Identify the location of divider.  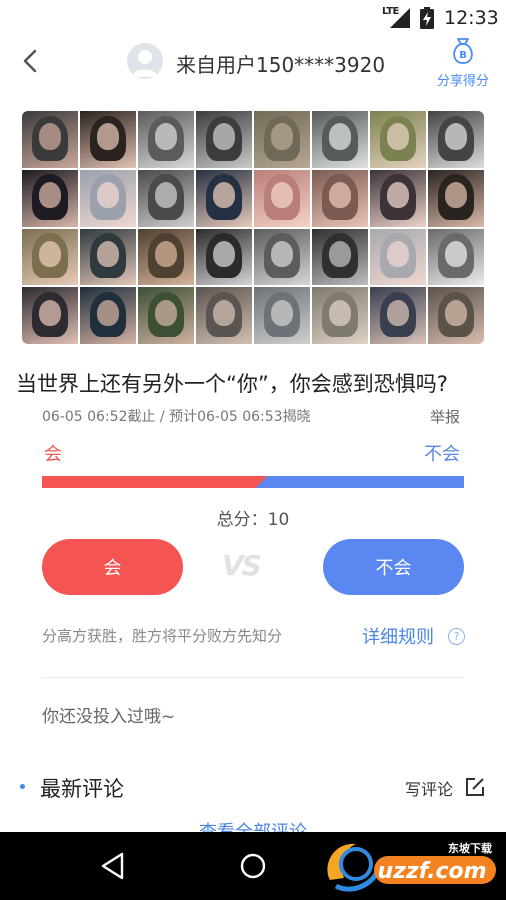
(253, 677).